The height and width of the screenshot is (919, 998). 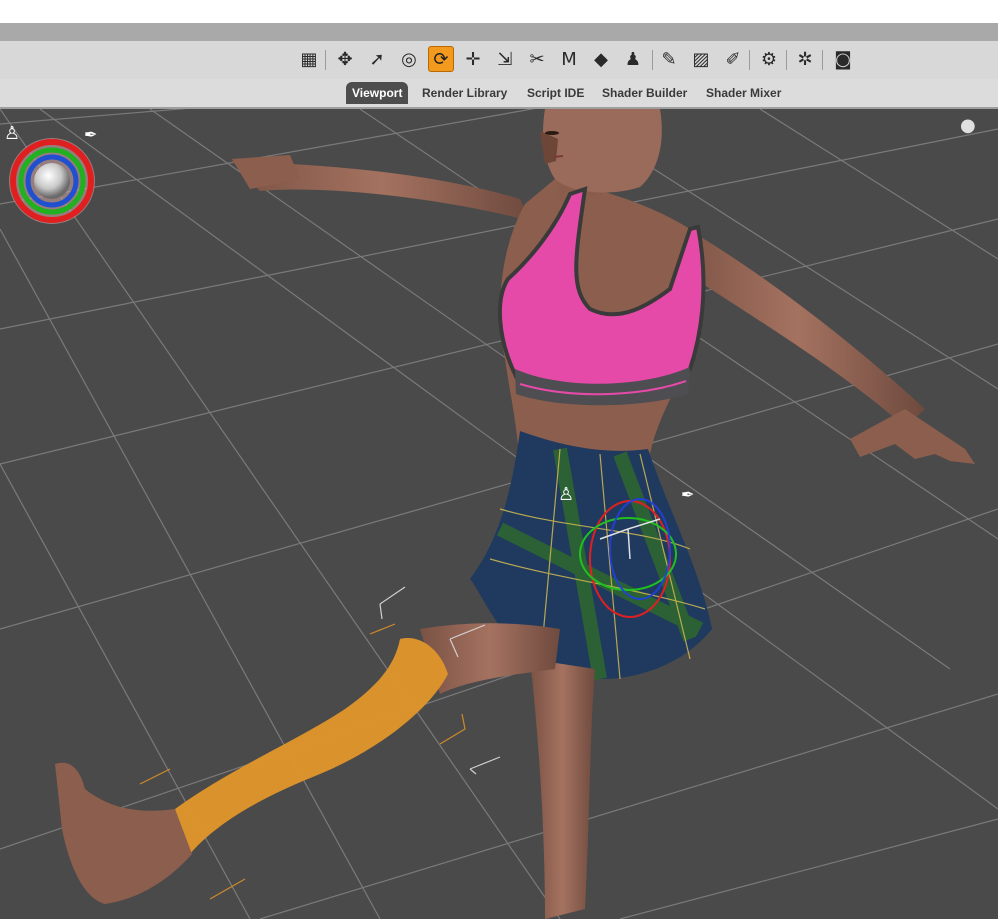 I want to click on select-tool-icon: ➚, so click(x=377, y=59).